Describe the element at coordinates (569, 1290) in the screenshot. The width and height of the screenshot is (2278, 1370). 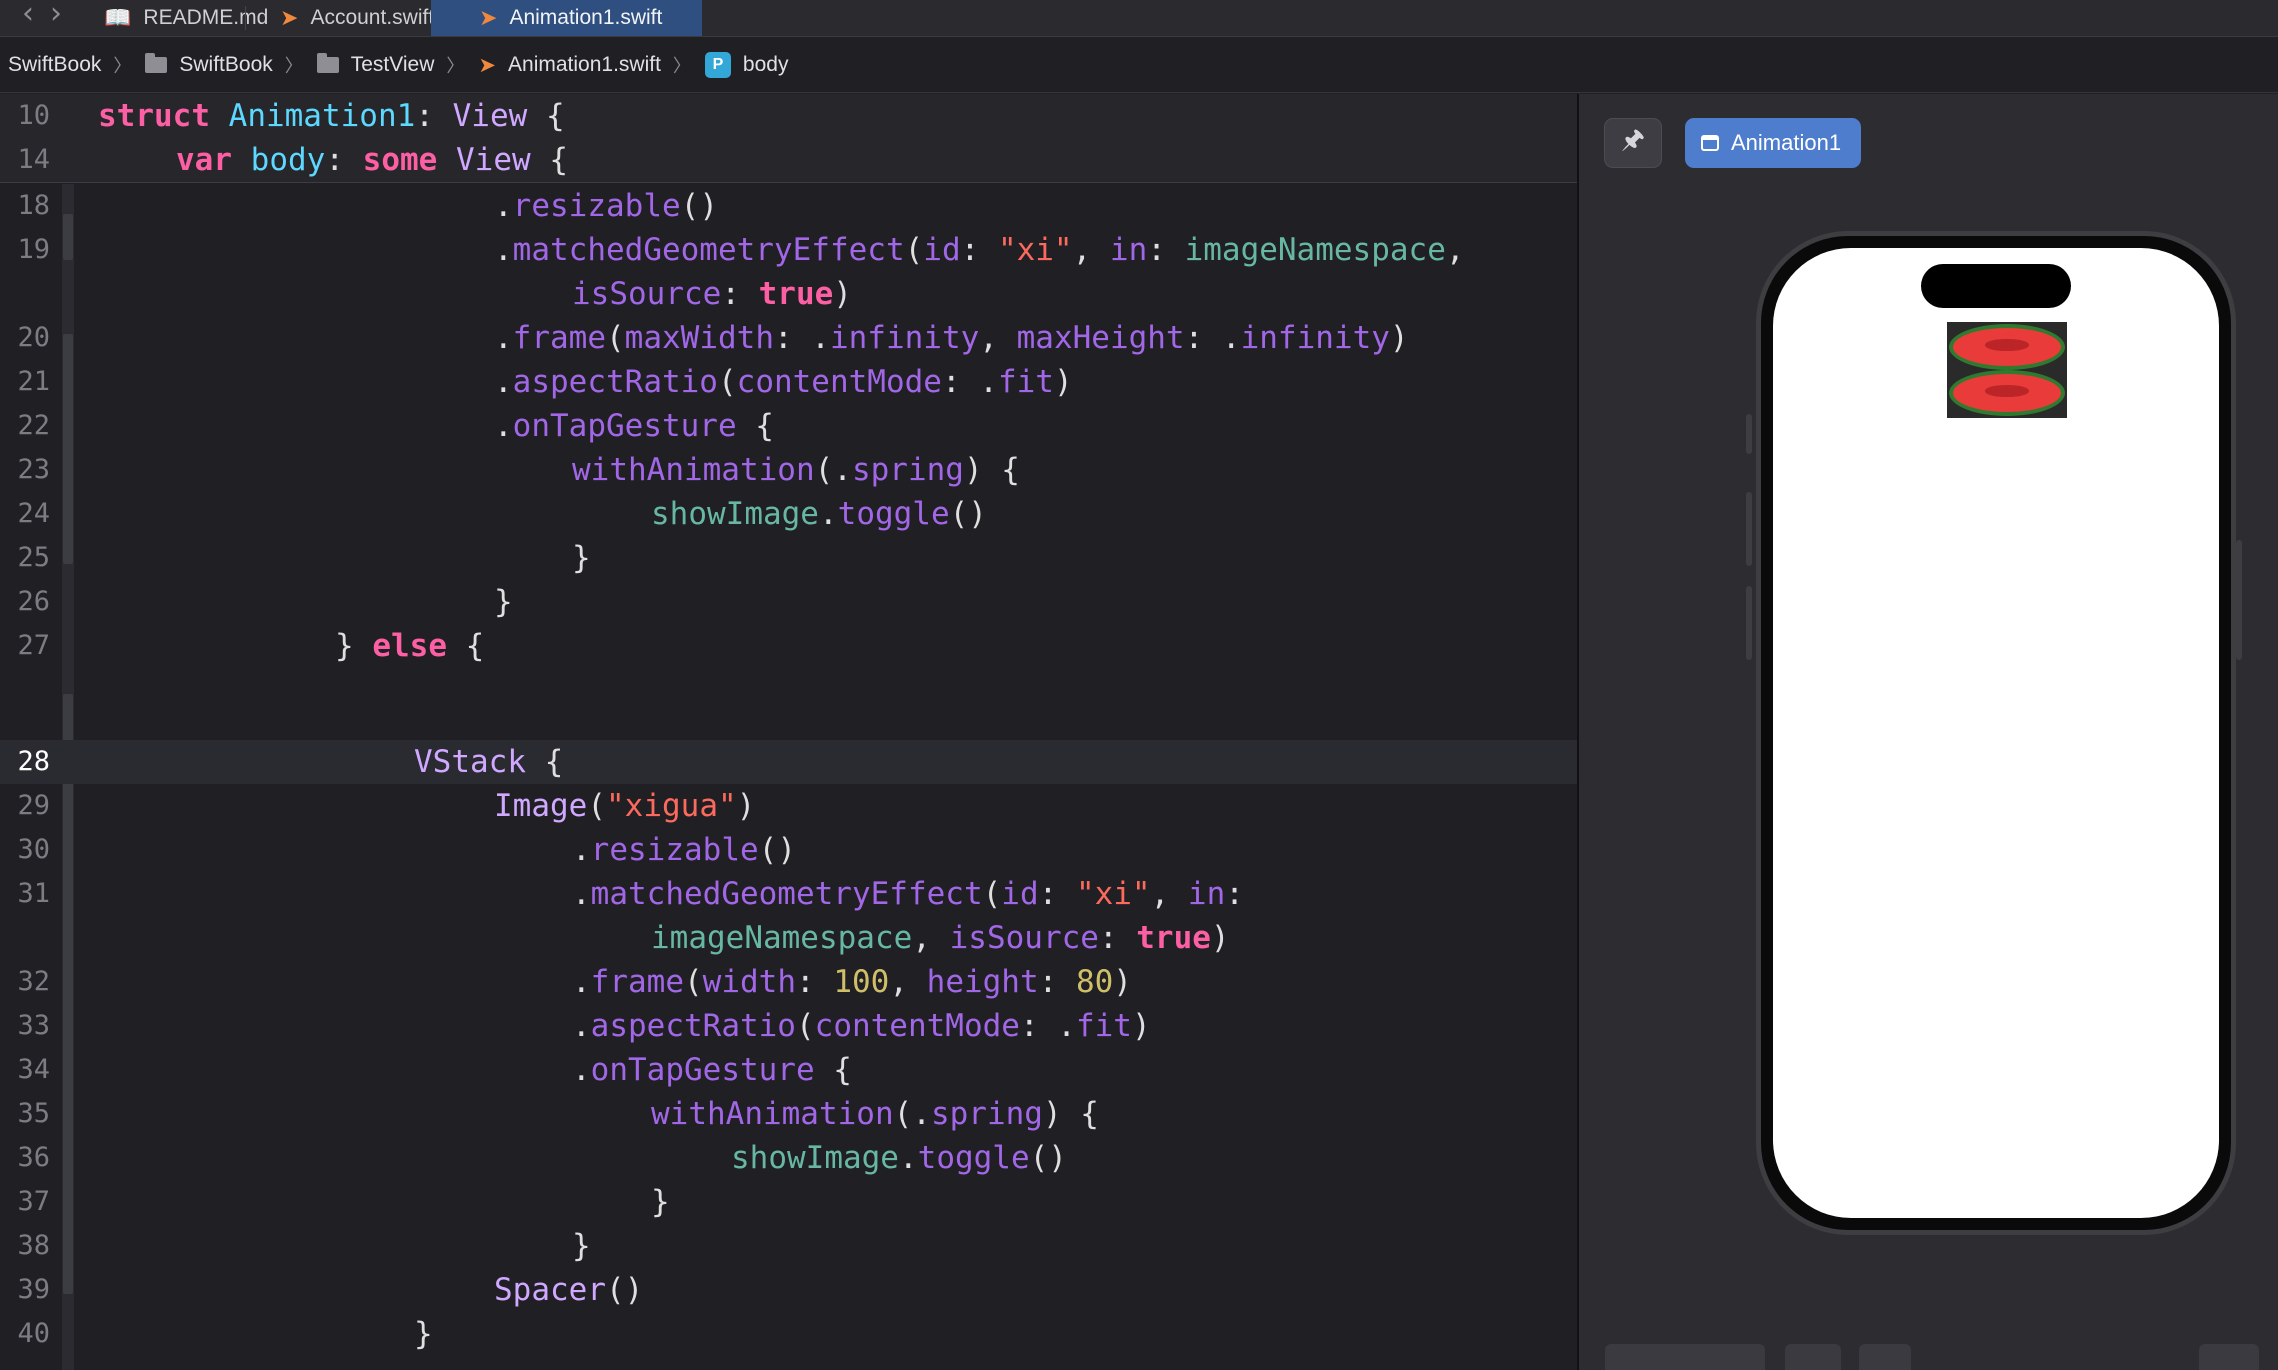
I see `code-line-39: Spacer()` at that location.